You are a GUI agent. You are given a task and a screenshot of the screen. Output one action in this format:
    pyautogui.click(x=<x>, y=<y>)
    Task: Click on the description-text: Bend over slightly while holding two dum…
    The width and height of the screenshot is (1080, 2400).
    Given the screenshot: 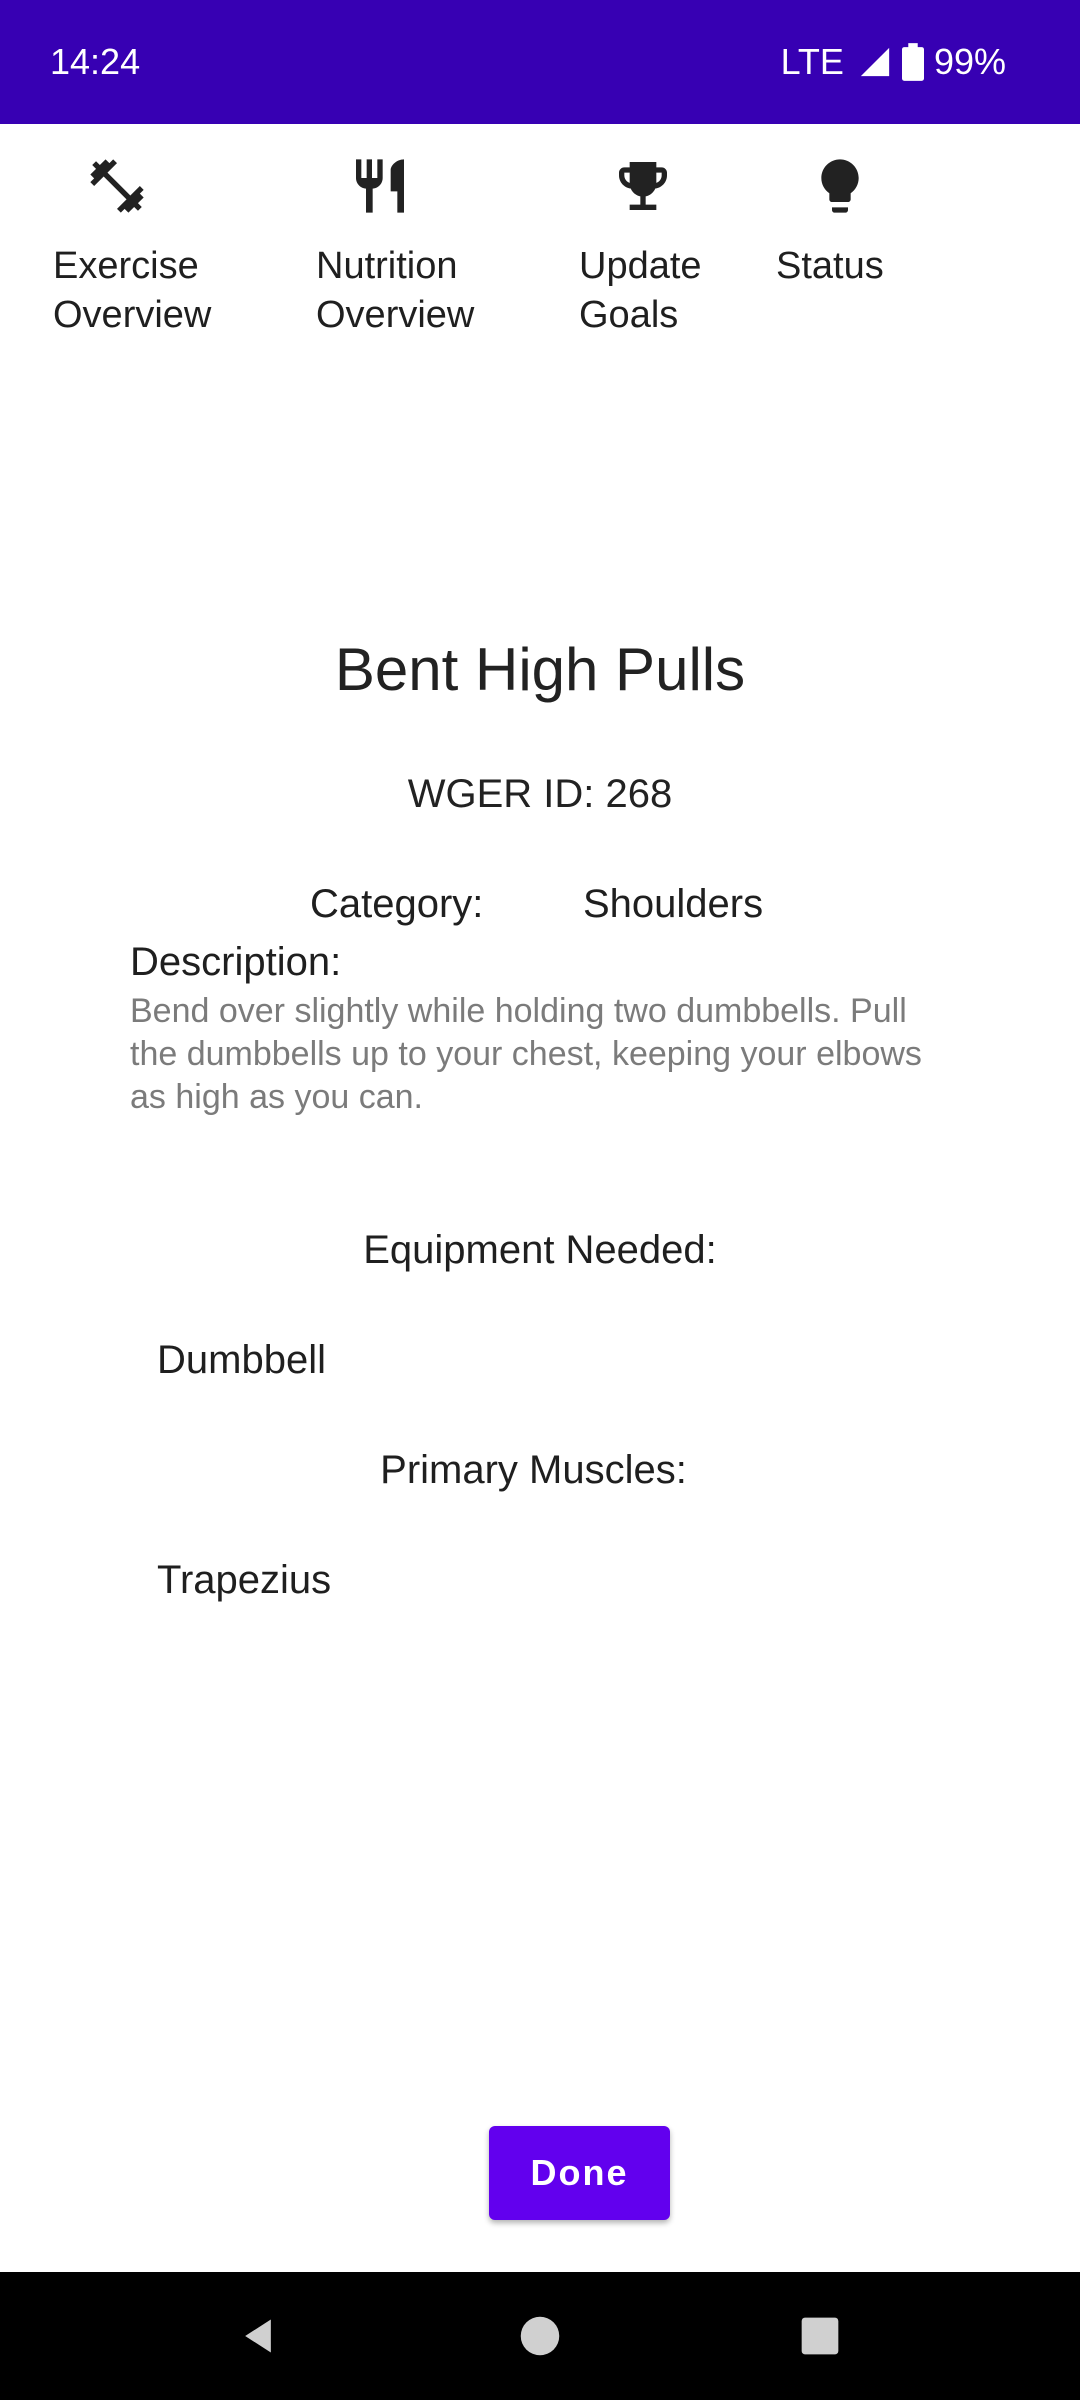 What is the action you would take?
    pyautogui.click(x=526, y=1054)
    